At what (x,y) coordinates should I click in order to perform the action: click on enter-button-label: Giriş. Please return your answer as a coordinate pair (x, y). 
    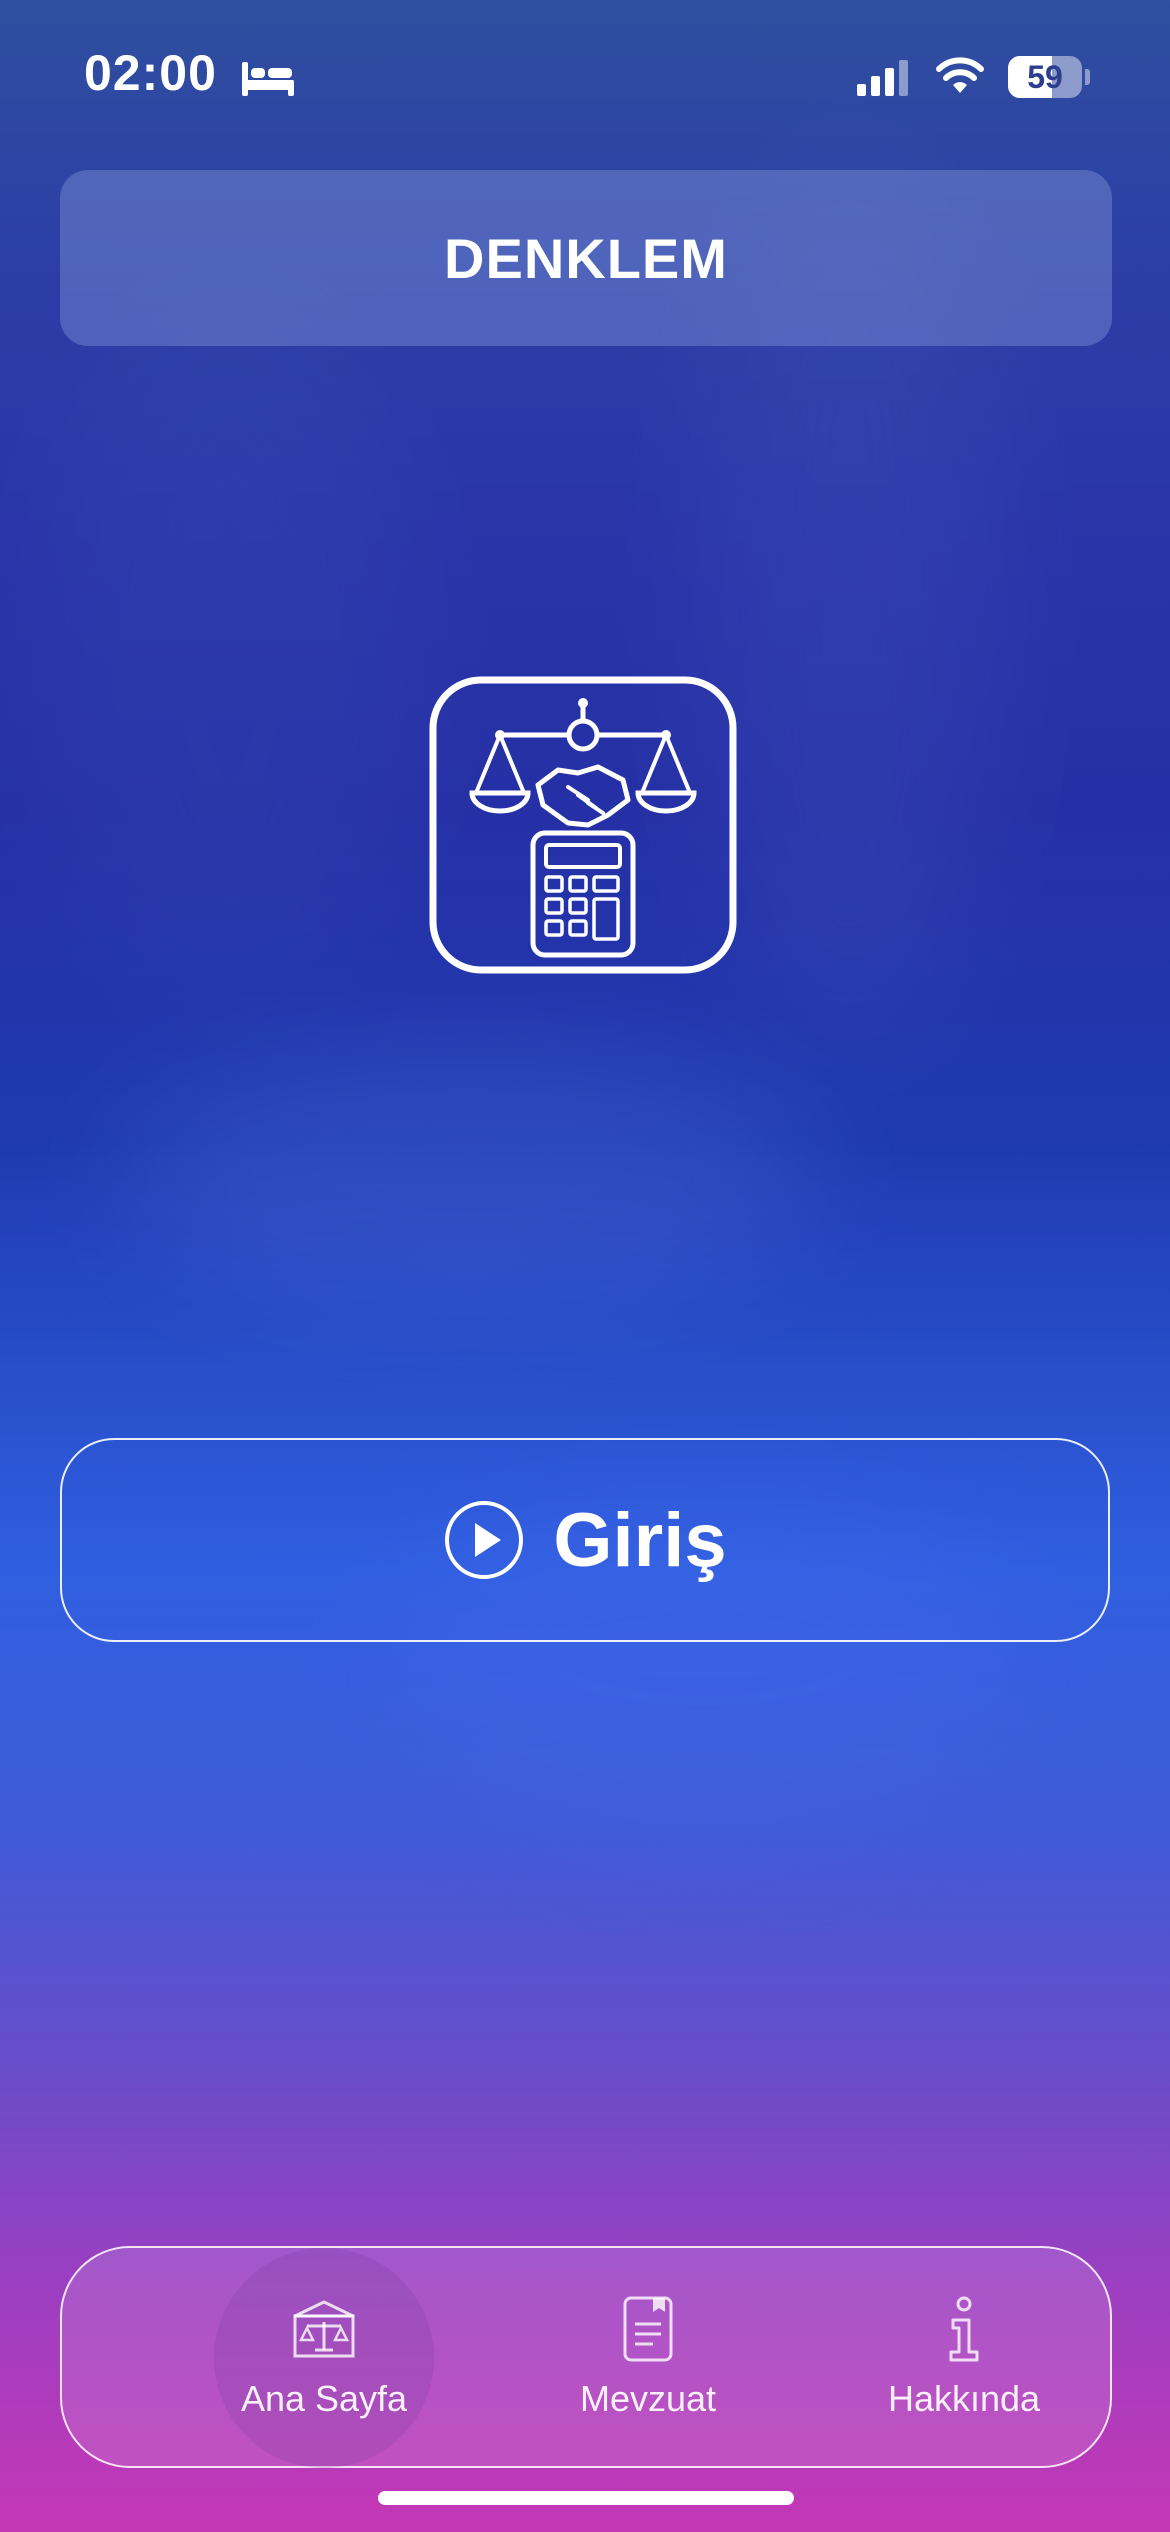
    Looking at the image, I should click on (640, 1540).